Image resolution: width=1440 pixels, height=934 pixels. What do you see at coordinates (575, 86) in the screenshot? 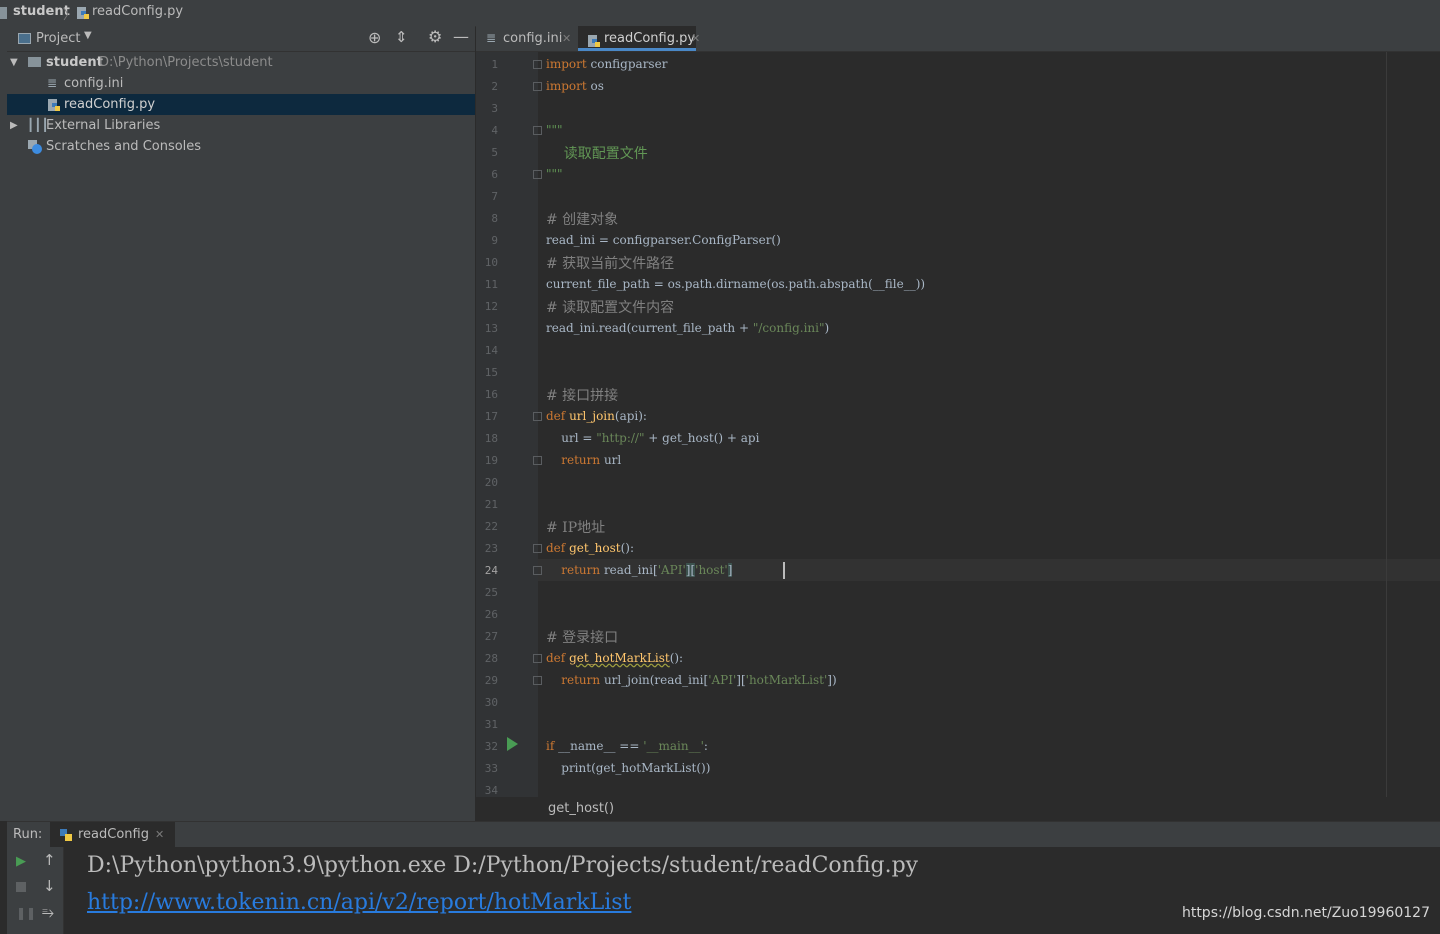
I see `code-line-2: import os` at bounding box center [575, 86].